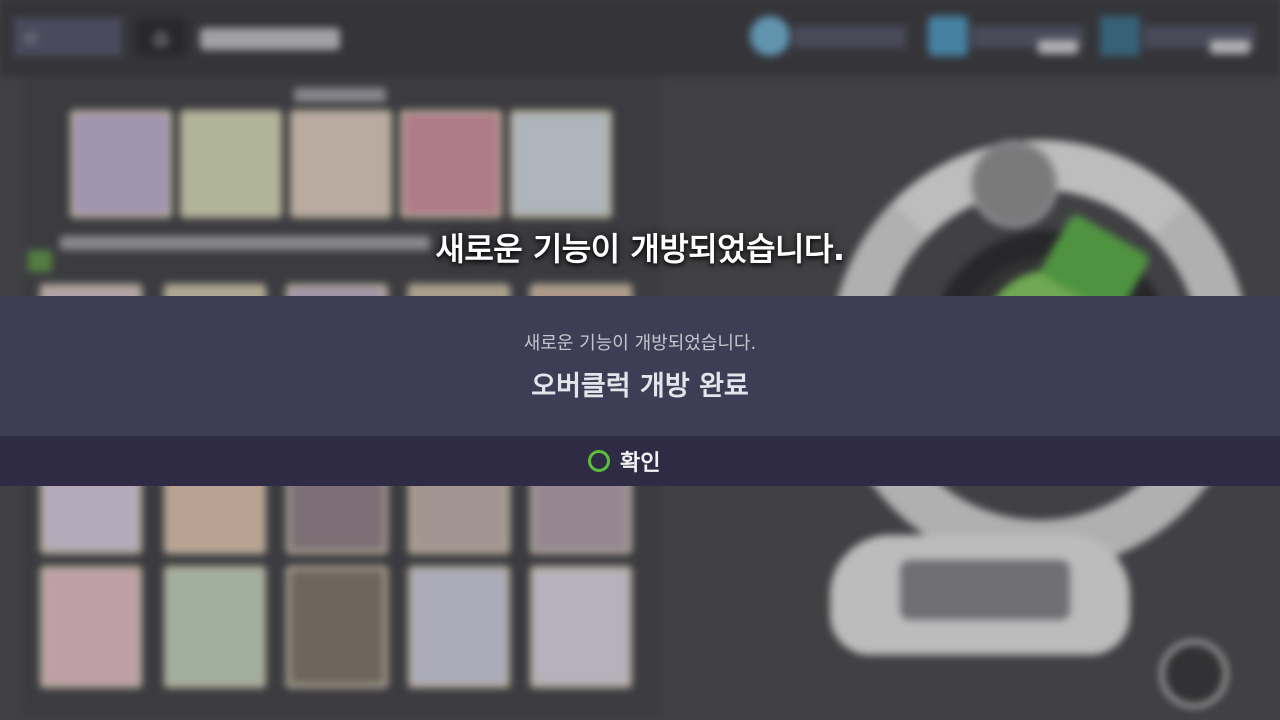 The image size is (1280, 720). I want to click on confirm-button: 확인, so click(624, 461).